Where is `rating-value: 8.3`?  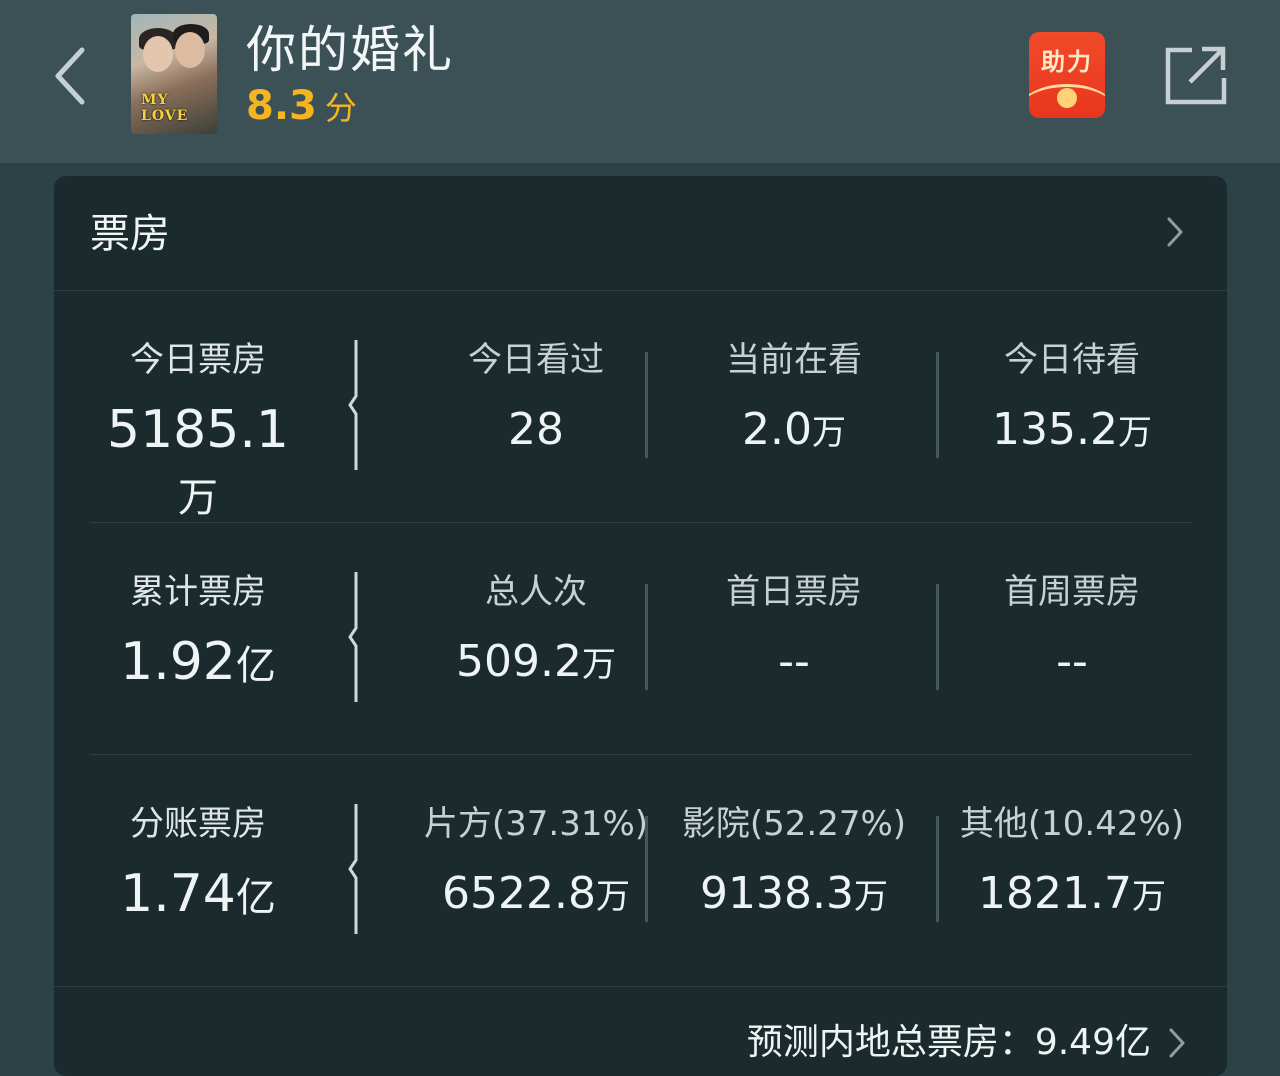 rating-value: 8.3 is located at coordinates (281, 106).